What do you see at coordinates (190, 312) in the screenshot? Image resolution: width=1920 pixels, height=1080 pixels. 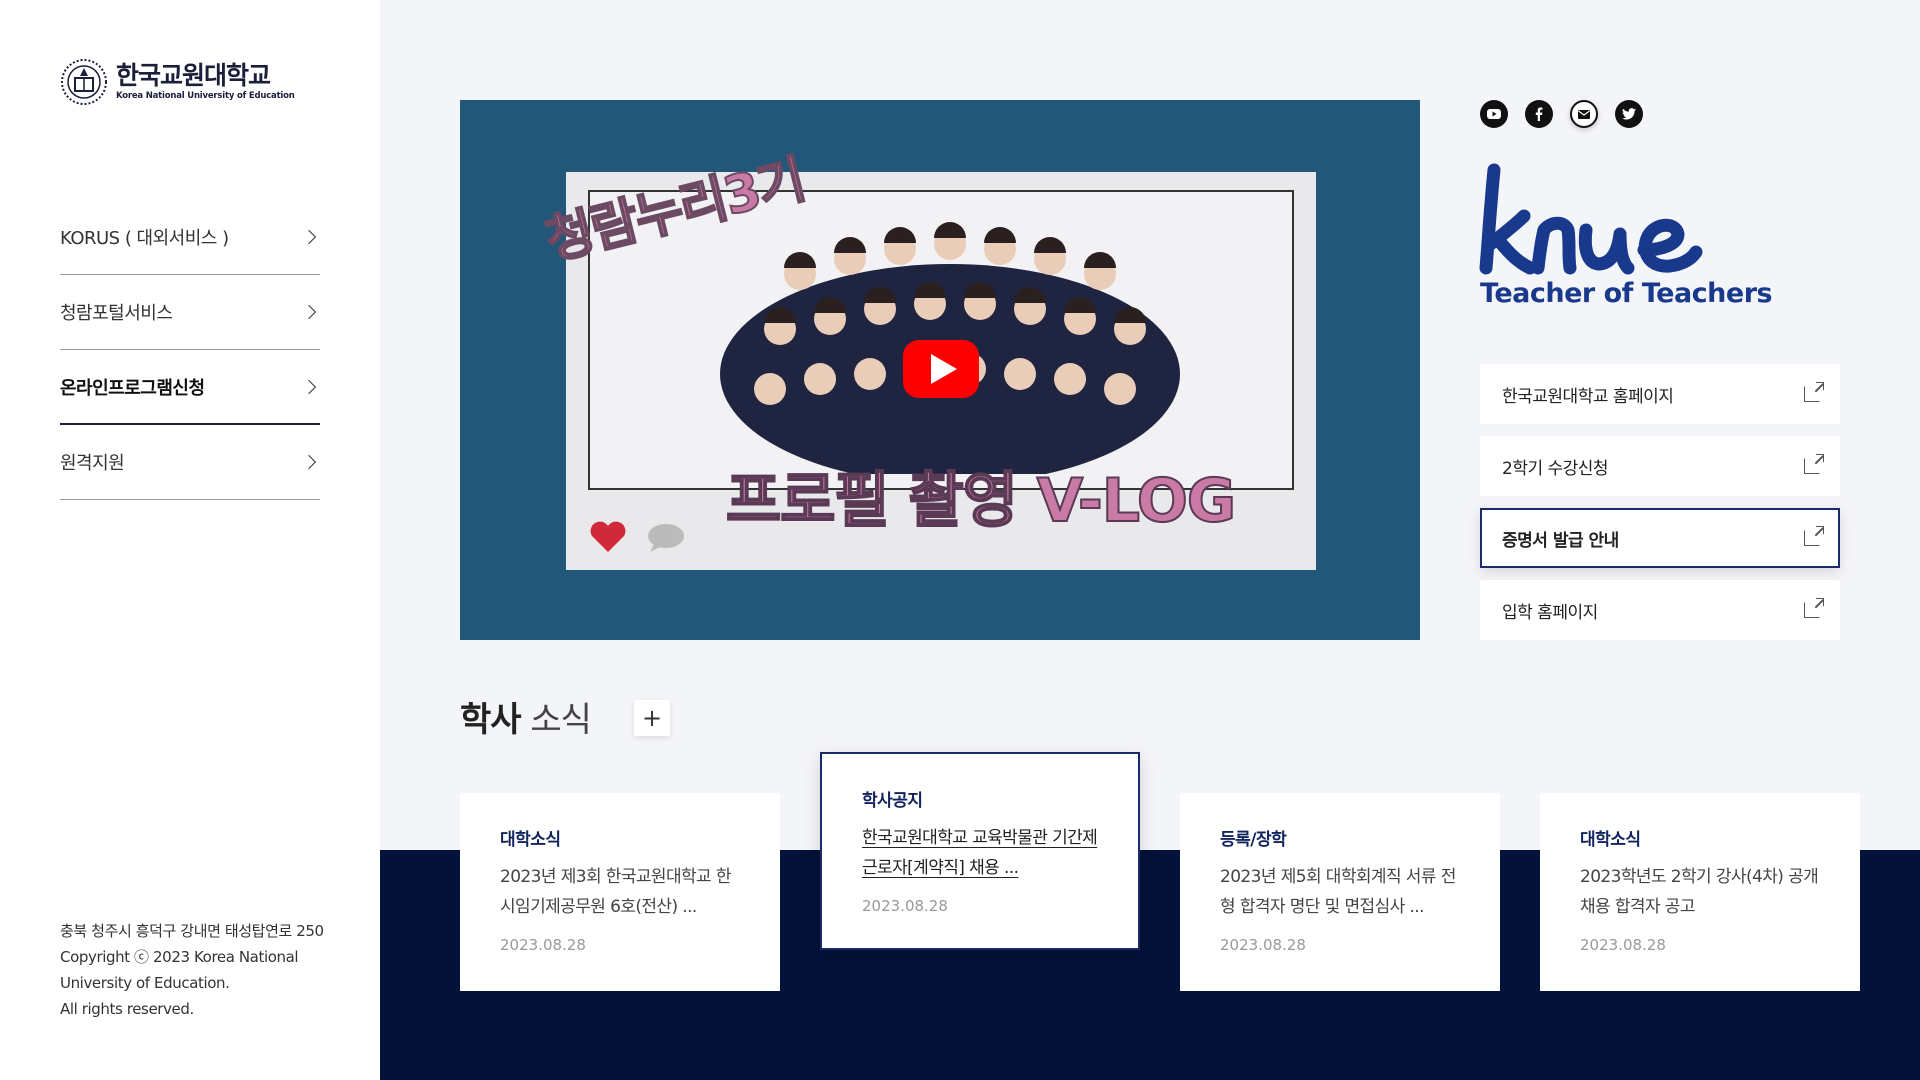 I see `sidebar-item-portal: 청람포털서비스` at bounding box center [190, 312].